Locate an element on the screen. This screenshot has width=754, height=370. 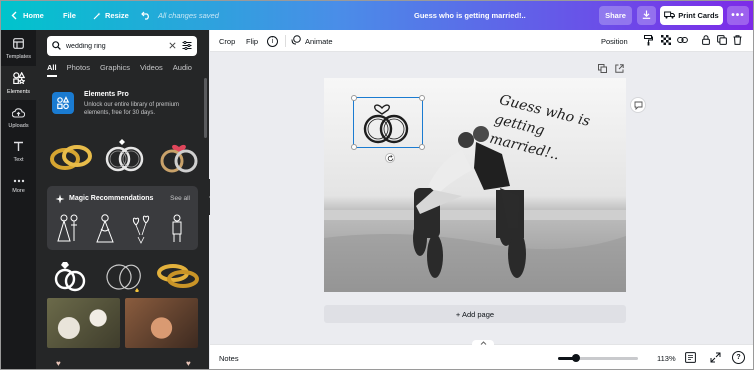
magic-recommendations: Magic Recommendations See all is located at coordinates (122, 218).